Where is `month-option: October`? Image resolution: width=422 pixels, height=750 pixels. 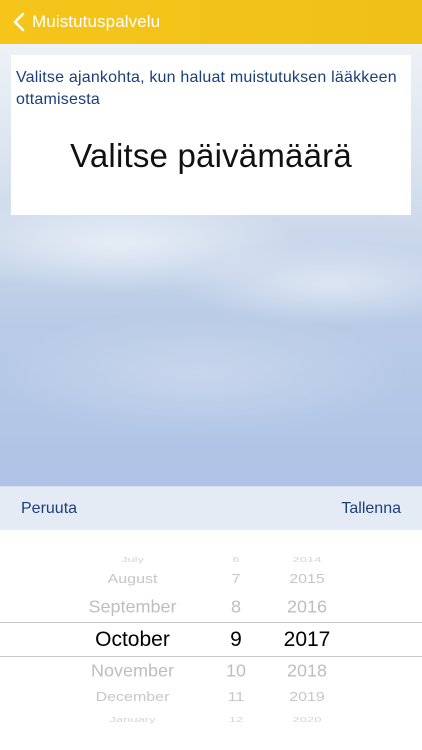 month-option: October is located at coordinates (132, 639).